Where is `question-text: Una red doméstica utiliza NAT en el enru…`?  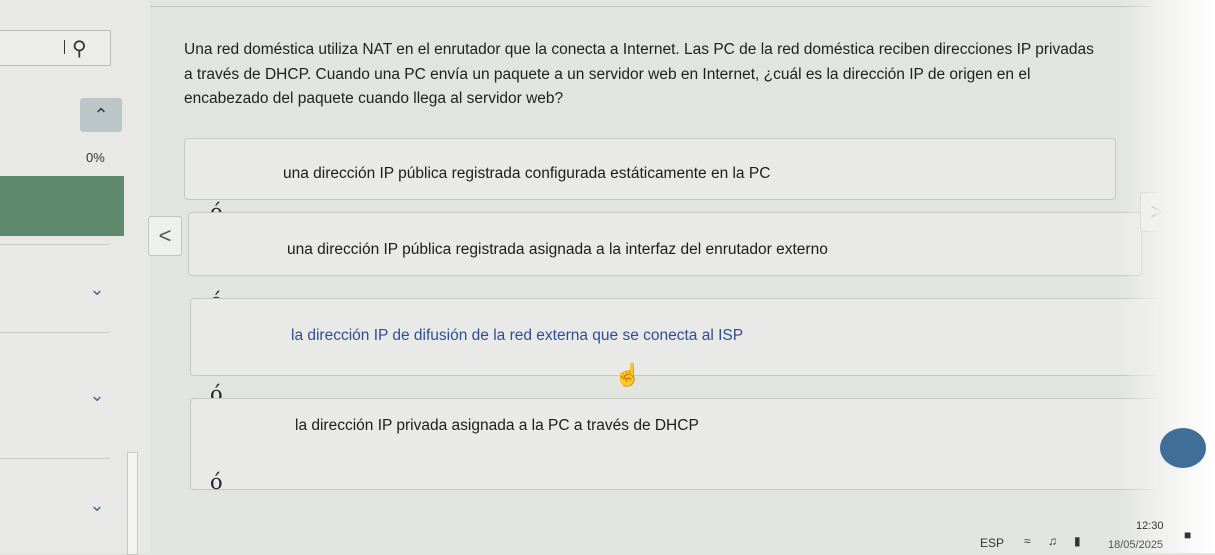 question-text: Una red doméstica utiliza NAT en el enru… is located at coordinates (639, 74).